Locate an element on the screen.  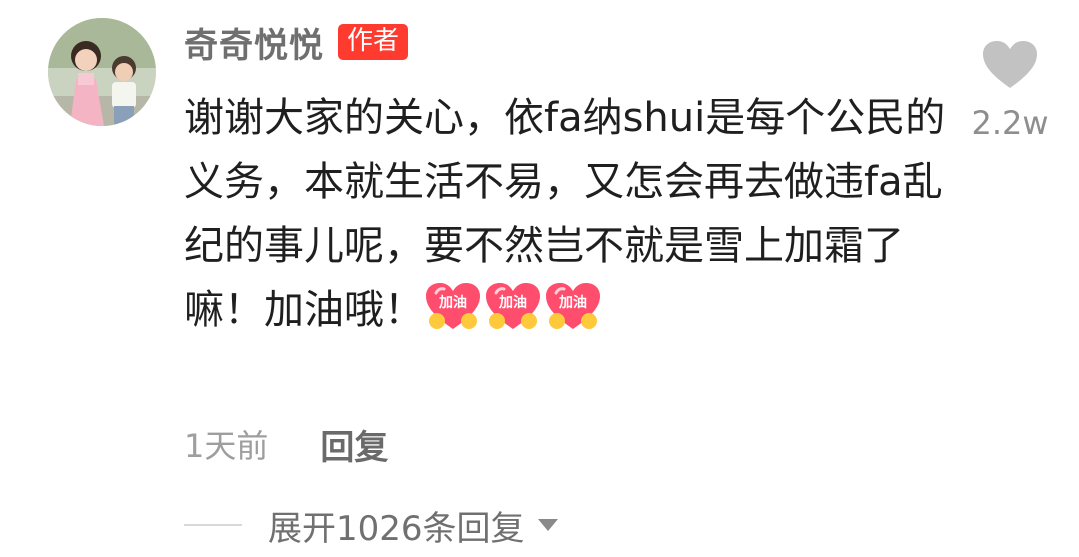
expand-replies-label: 展开1026条回复 is located at coordinates (396, 525).